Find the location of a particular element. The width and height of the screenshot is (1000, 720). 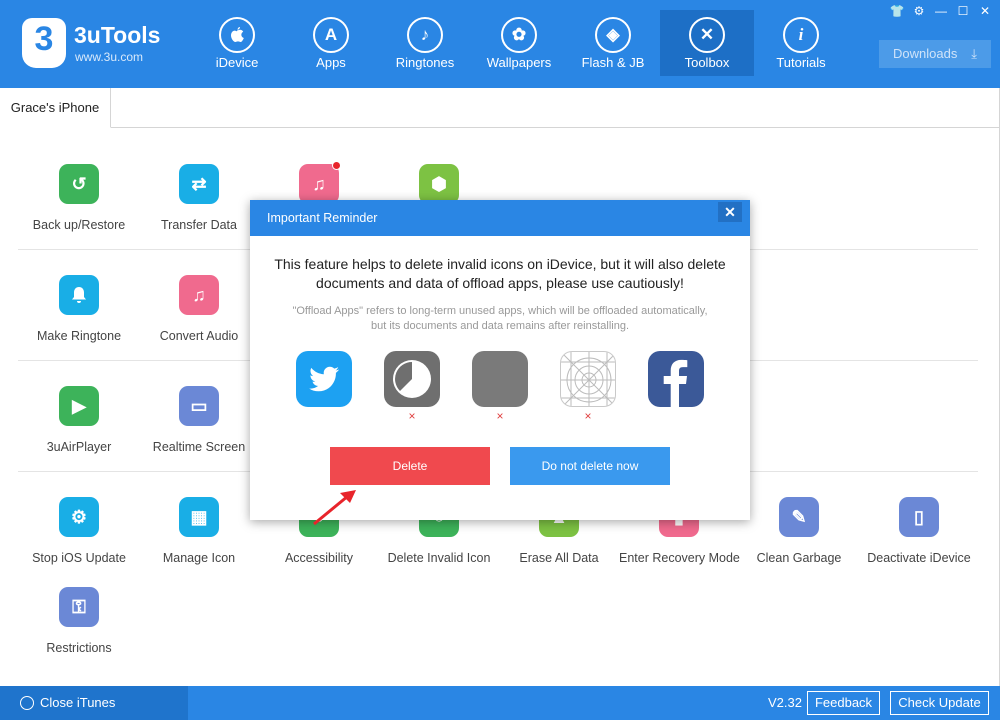

nav-wallpapers: ✿ Wallpapers is located at coordinates (519, 43).